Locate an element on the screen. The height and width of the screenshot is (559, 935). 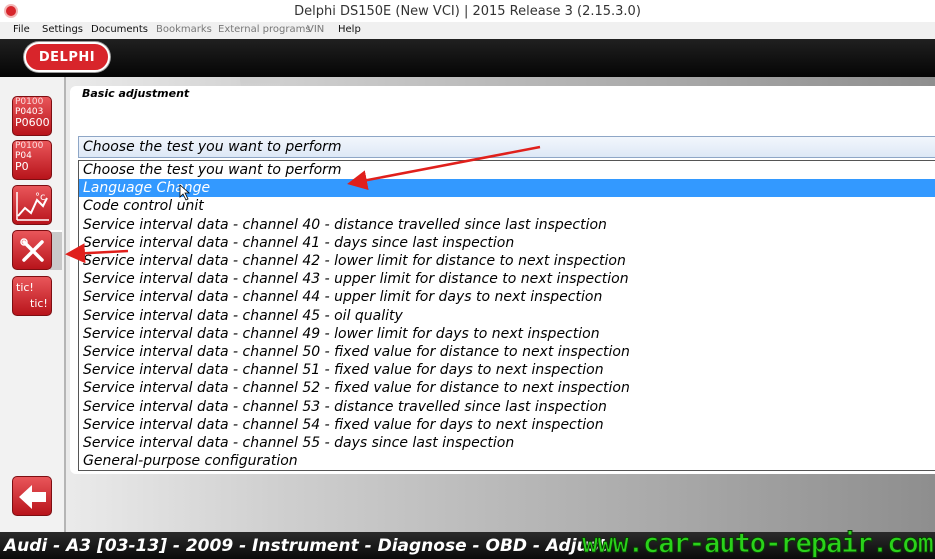
live-data-graph-icon is located at coordinates (32, 206).